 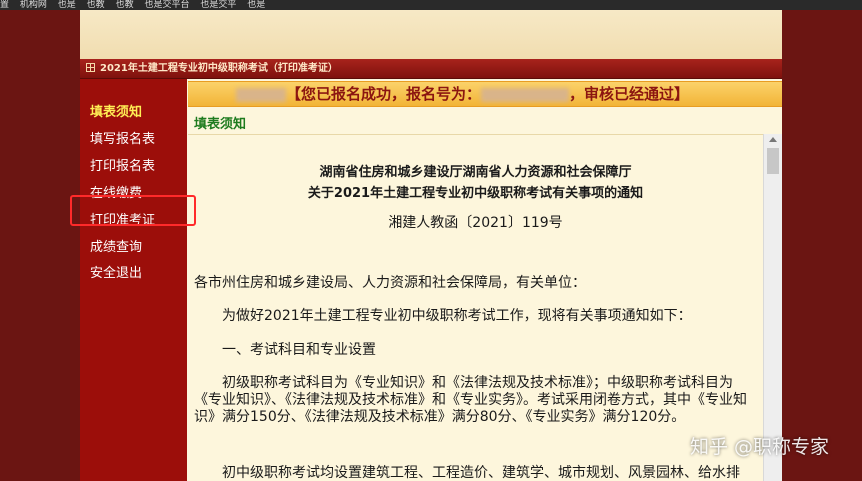 I want to click on document-scrollbar, so click(x=772, y=307).